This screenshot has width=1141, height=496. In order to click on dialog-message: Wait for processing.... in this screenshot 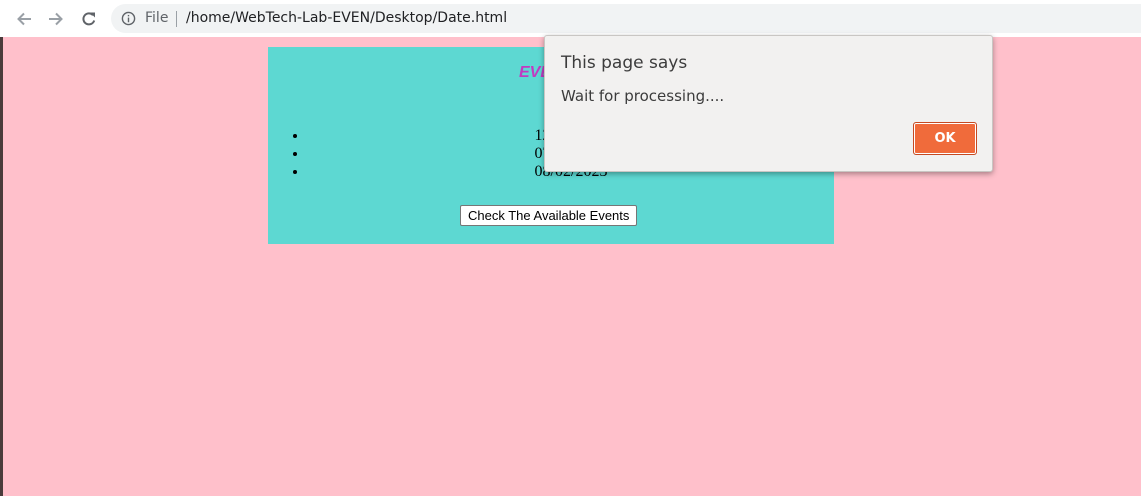, I will do `click(643, 96)`.